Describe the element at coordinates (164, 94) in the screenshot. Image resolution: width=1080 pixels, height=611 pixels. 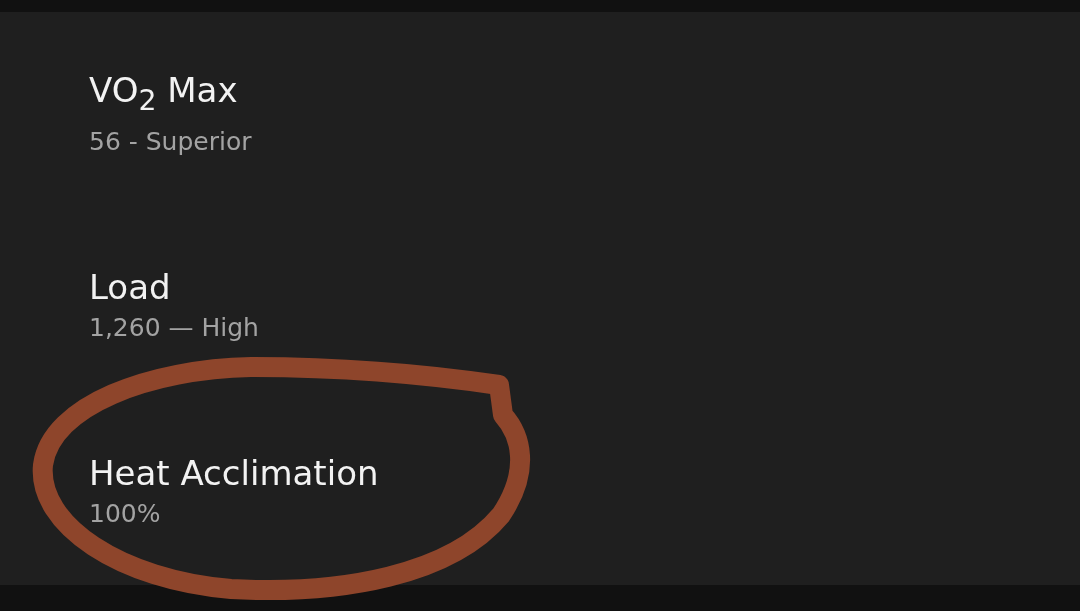
I see `item-title: VO$_{2}$ Max` at that location.